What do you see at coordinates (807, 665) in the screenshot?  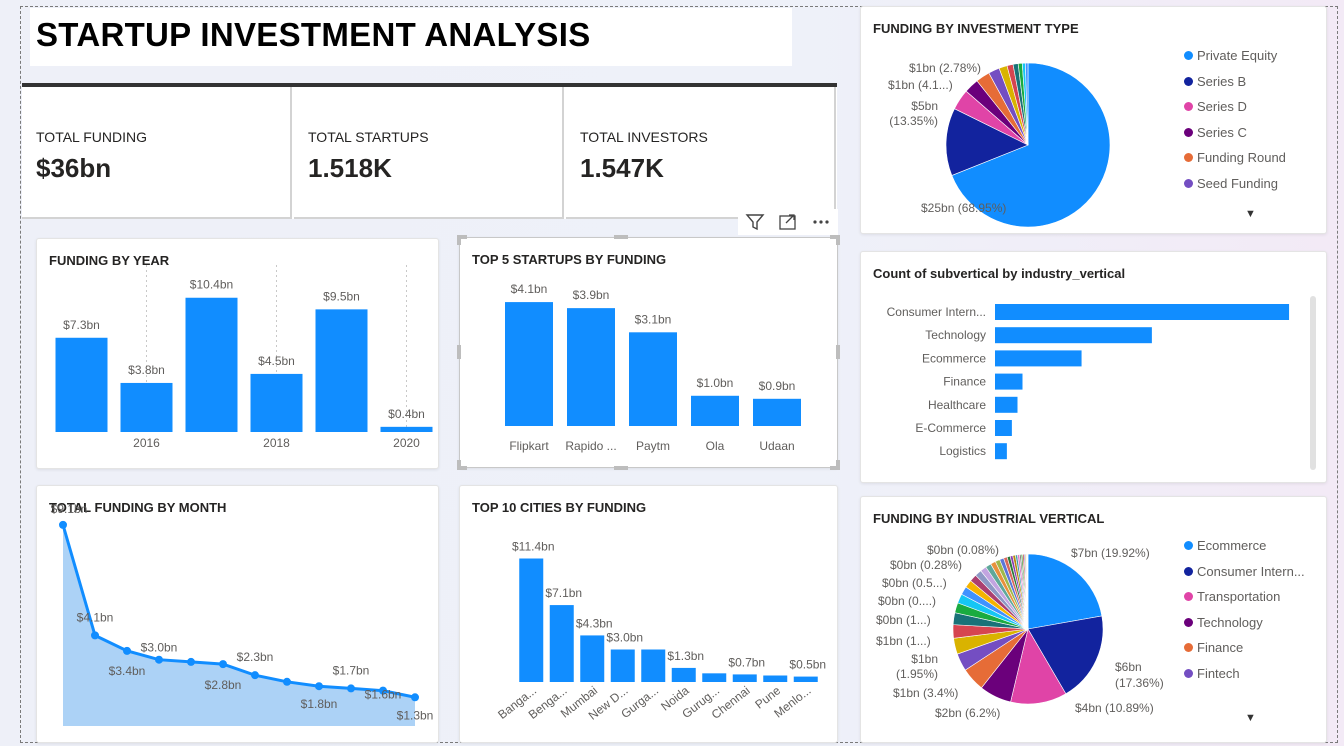 I see `data-label: $0.5bn` at bounding box center [807, 665].